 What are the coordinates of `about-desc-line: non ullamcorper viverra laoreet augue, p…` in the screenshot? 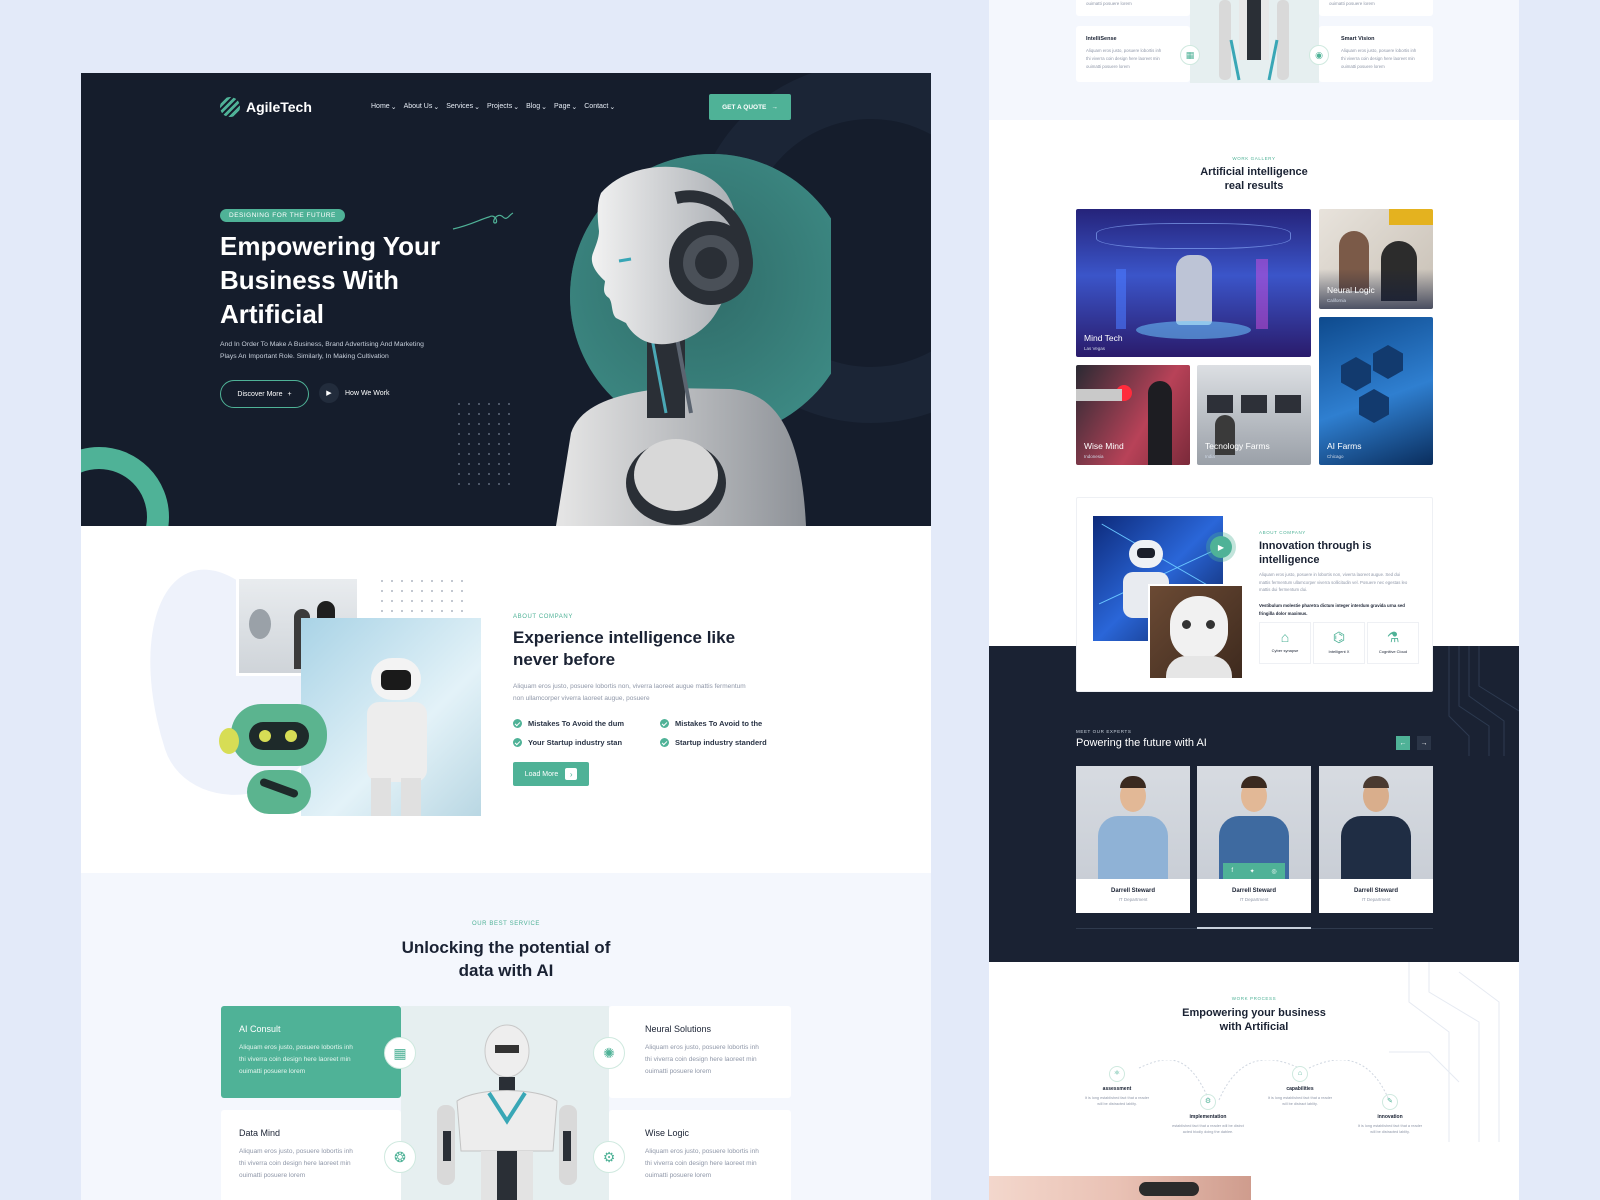 It's located at (581, 698).